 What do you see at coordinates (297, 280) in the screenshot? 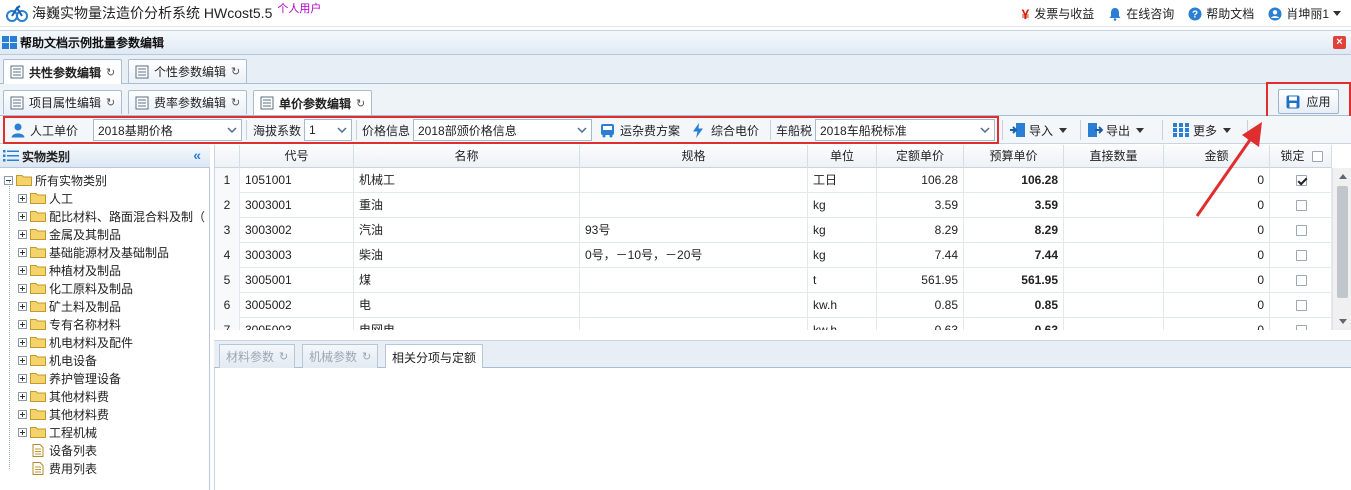
I see `code-cell: 3005001` at bounding box center [297, 280].